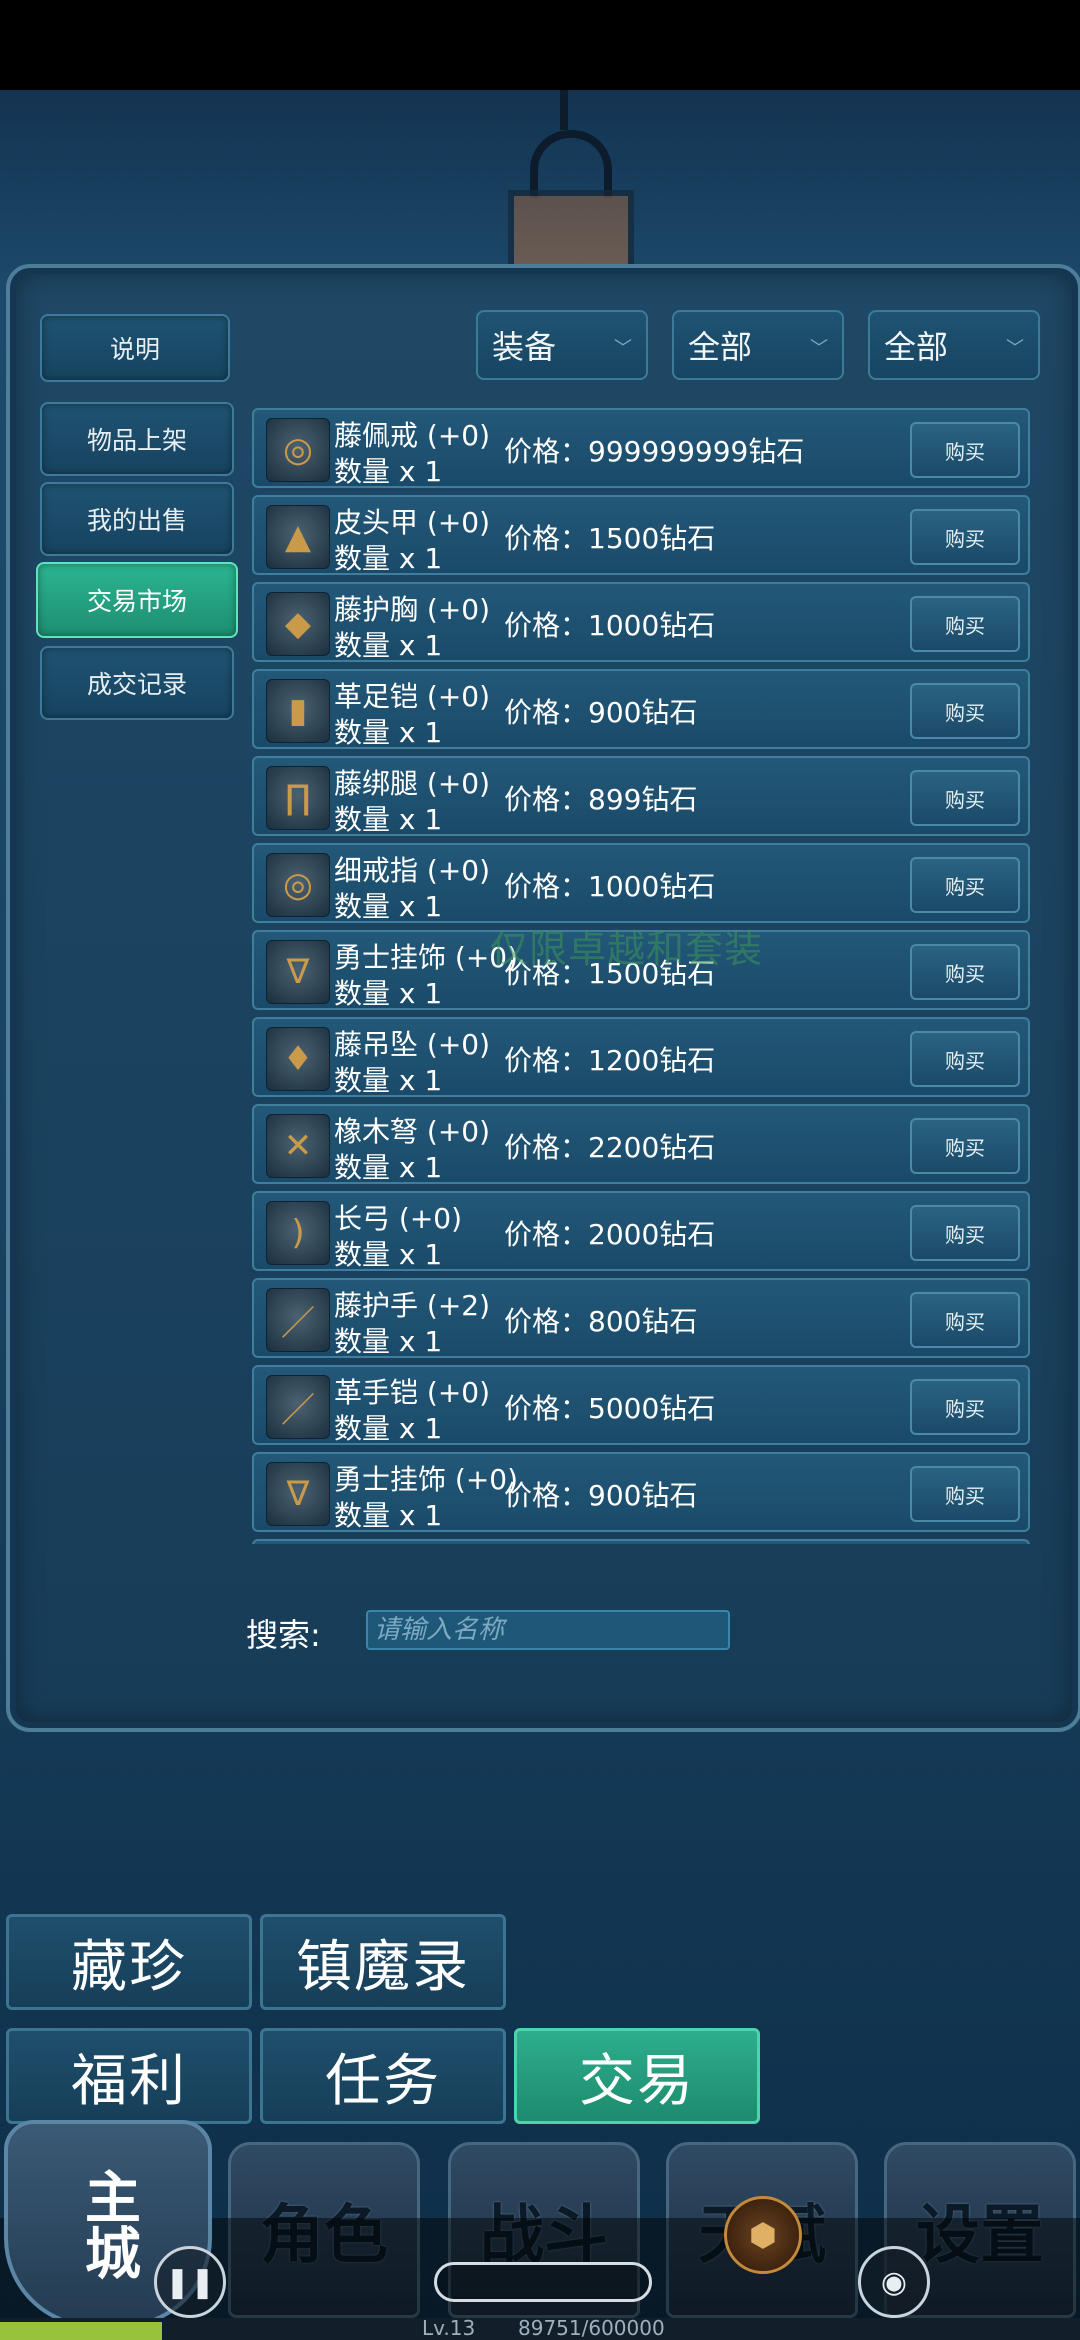  I want to click on watermark-text: 仅限卓越和套装, so click(627, 949).